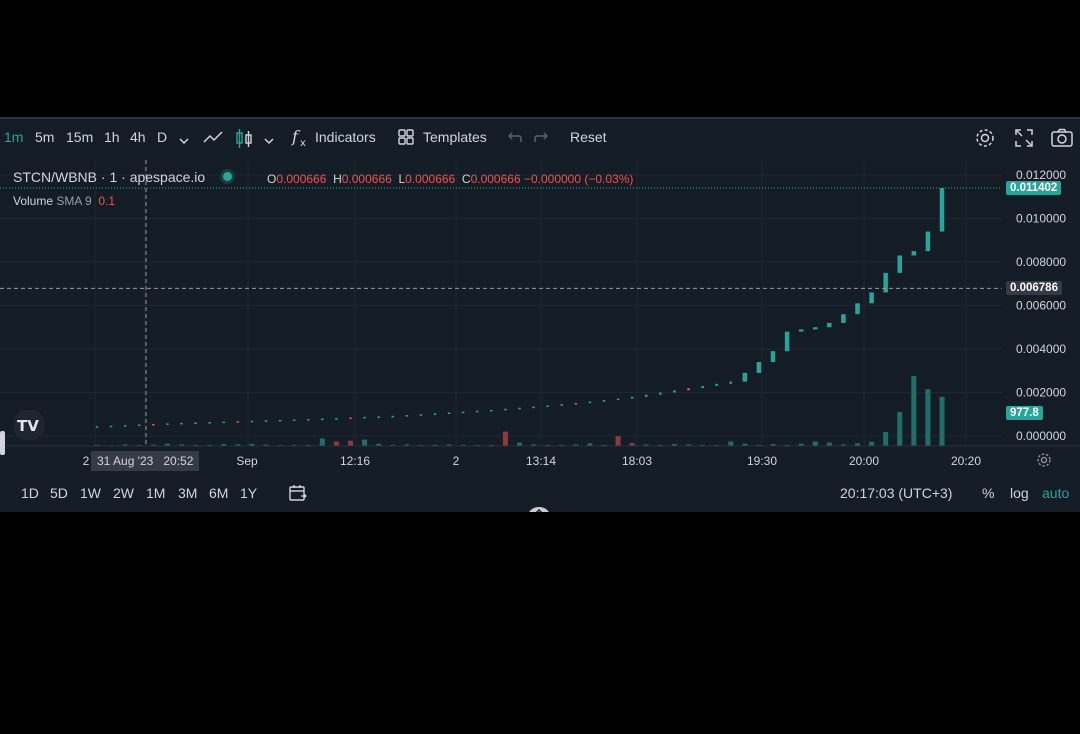  Describe the element at coordinates (138, 137) in the screenshot. I see `interval-4h: 4h` at that location.